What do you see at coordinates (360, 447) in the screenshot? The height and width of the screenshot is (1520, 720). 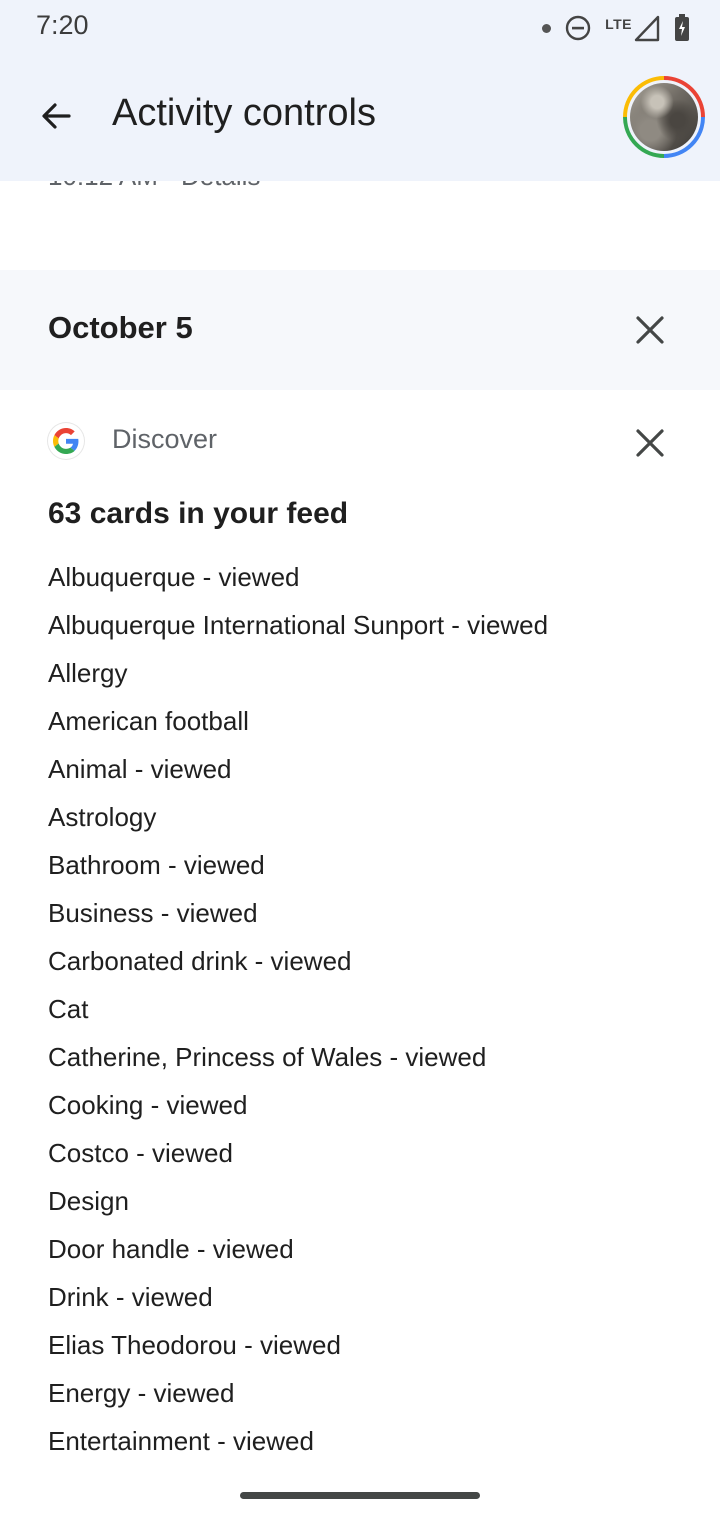 I see `activity-card-header: Discover` at bounding box center [360, 447].